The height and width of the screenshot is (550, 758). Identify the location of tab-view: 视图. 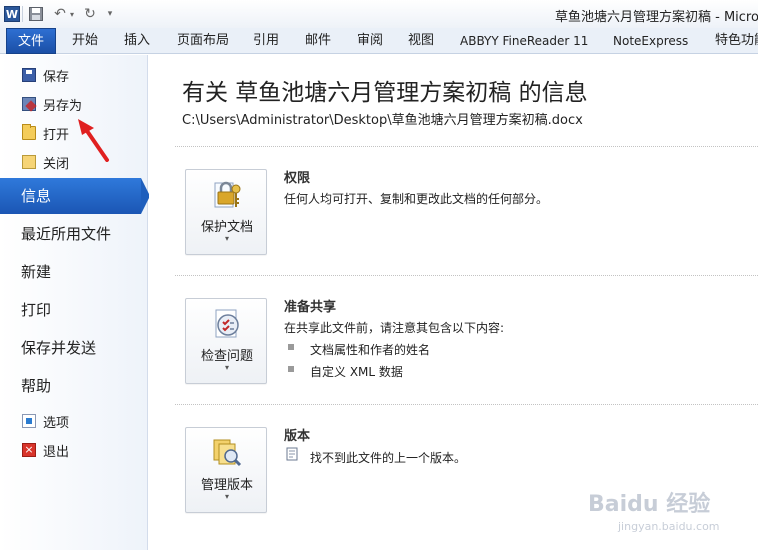
(421, 41).